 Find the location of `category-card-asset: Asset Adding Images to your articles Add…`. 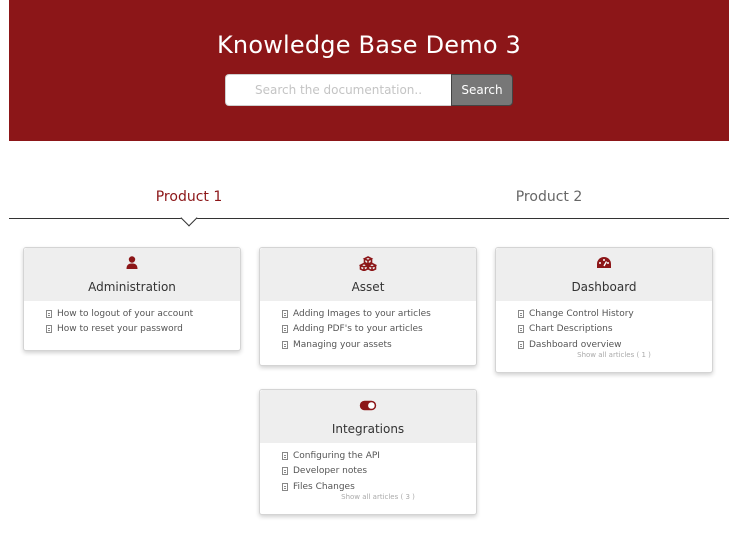

category-card-asset: Asset Adding Images to your articles Add… is located at coordinates (368, 306).